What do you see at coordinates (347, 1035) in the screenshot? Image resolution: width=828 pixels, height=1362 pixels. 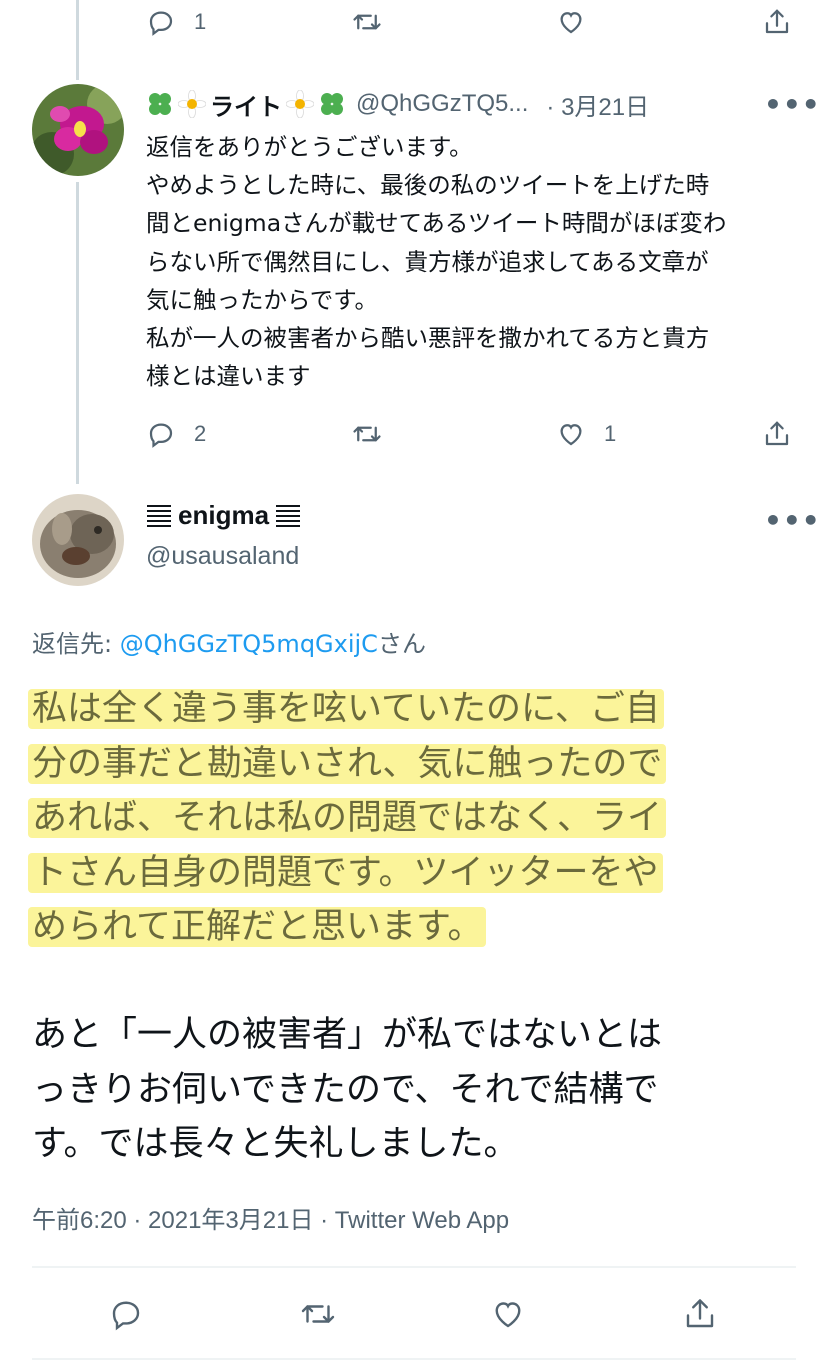 I see `text-line: あと「一人の被害者」が私ではないとは` at bounding box center [347, 1035].